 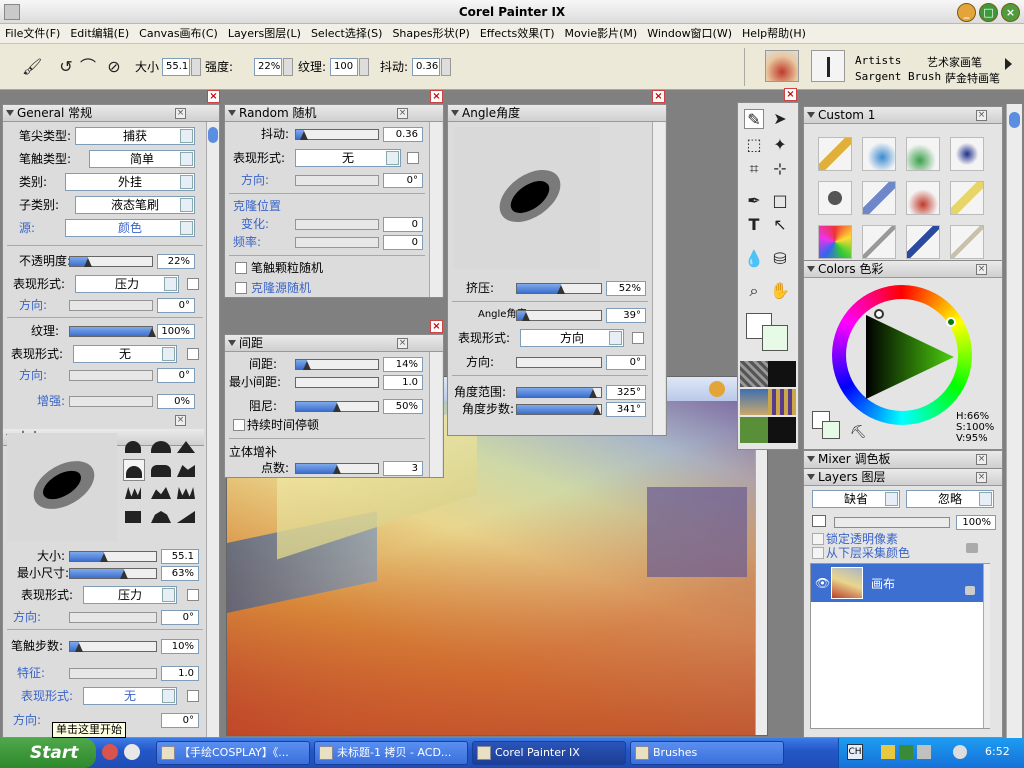 What do you see at coordinates (337, 242) in the screenshot?
I see `frequency-slider` at bounding box center [337, 242].